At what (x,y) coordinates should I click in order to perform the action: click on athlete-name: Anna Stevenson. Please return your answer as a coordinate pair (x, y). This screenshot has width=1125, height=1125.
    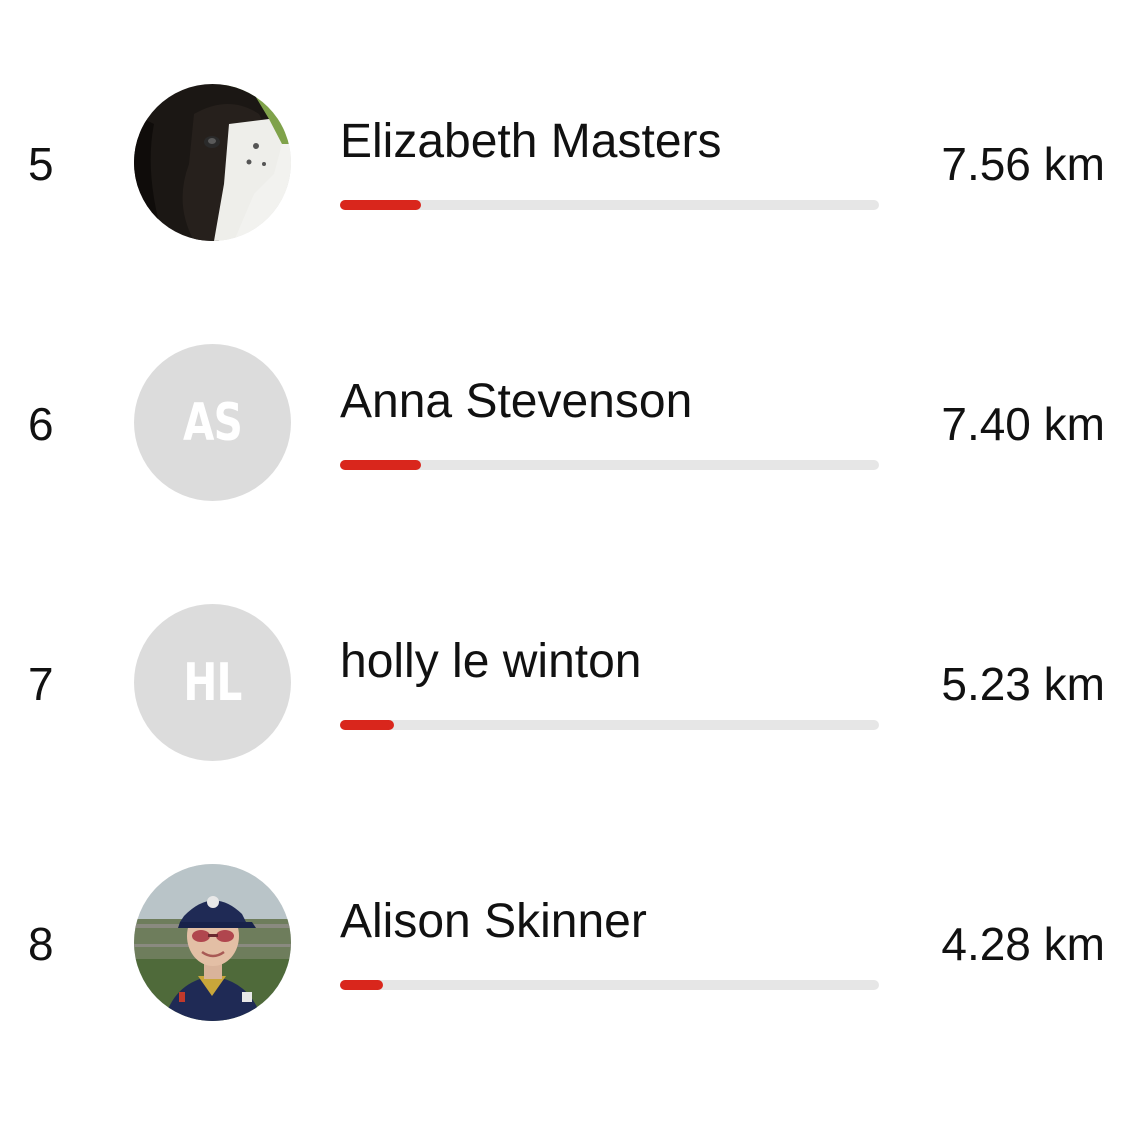
    Looking at the image, I should click on (516, 402).